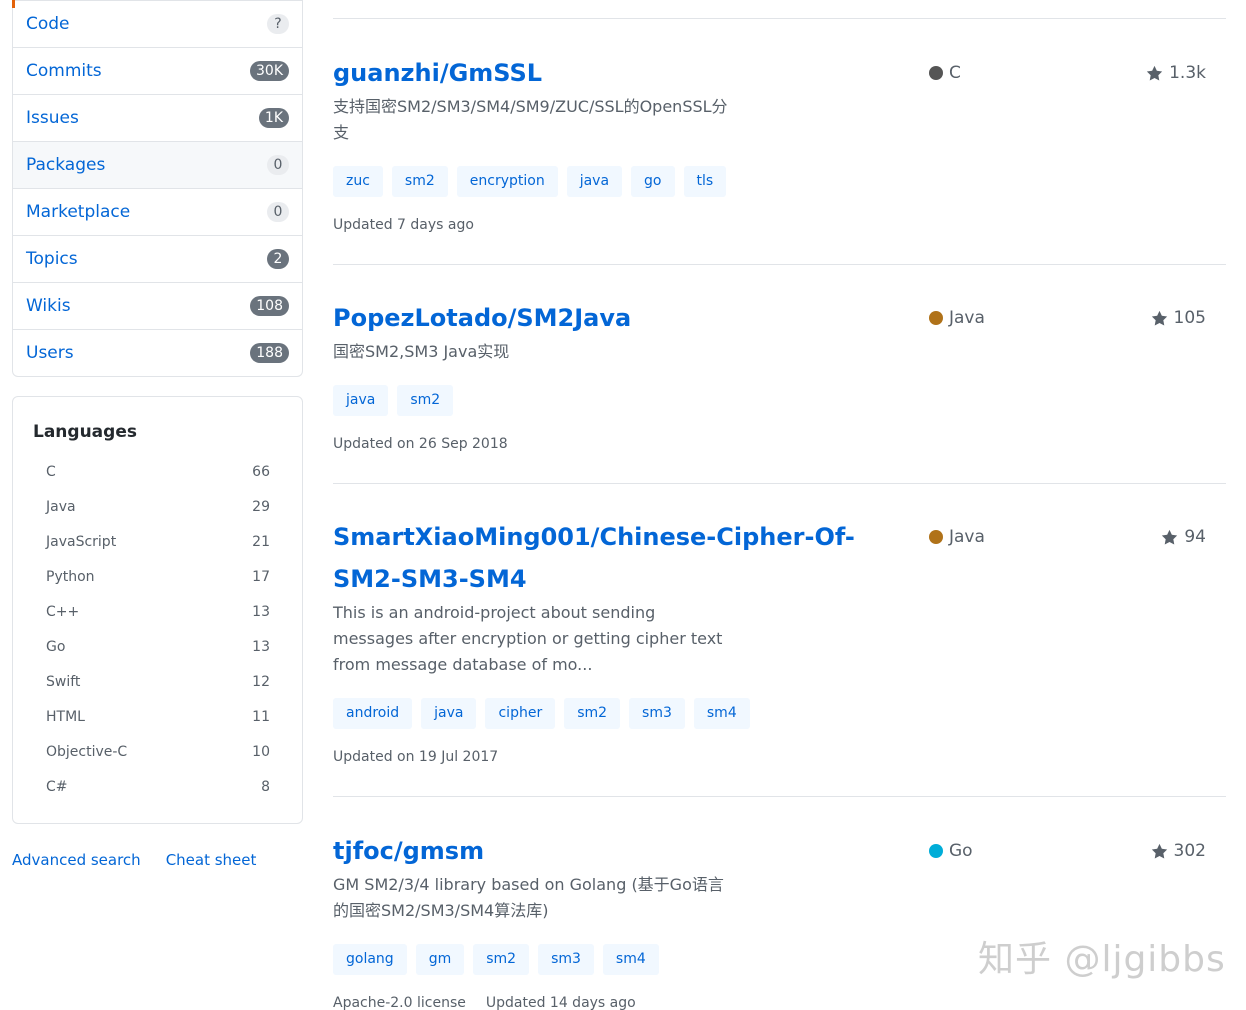 The height and width of the screenshot is (1010, 1246). What do you see at coordinates (85, 432) in the screenshot?
I see `languages-heading: Languages` at bounding box center [85, 432].